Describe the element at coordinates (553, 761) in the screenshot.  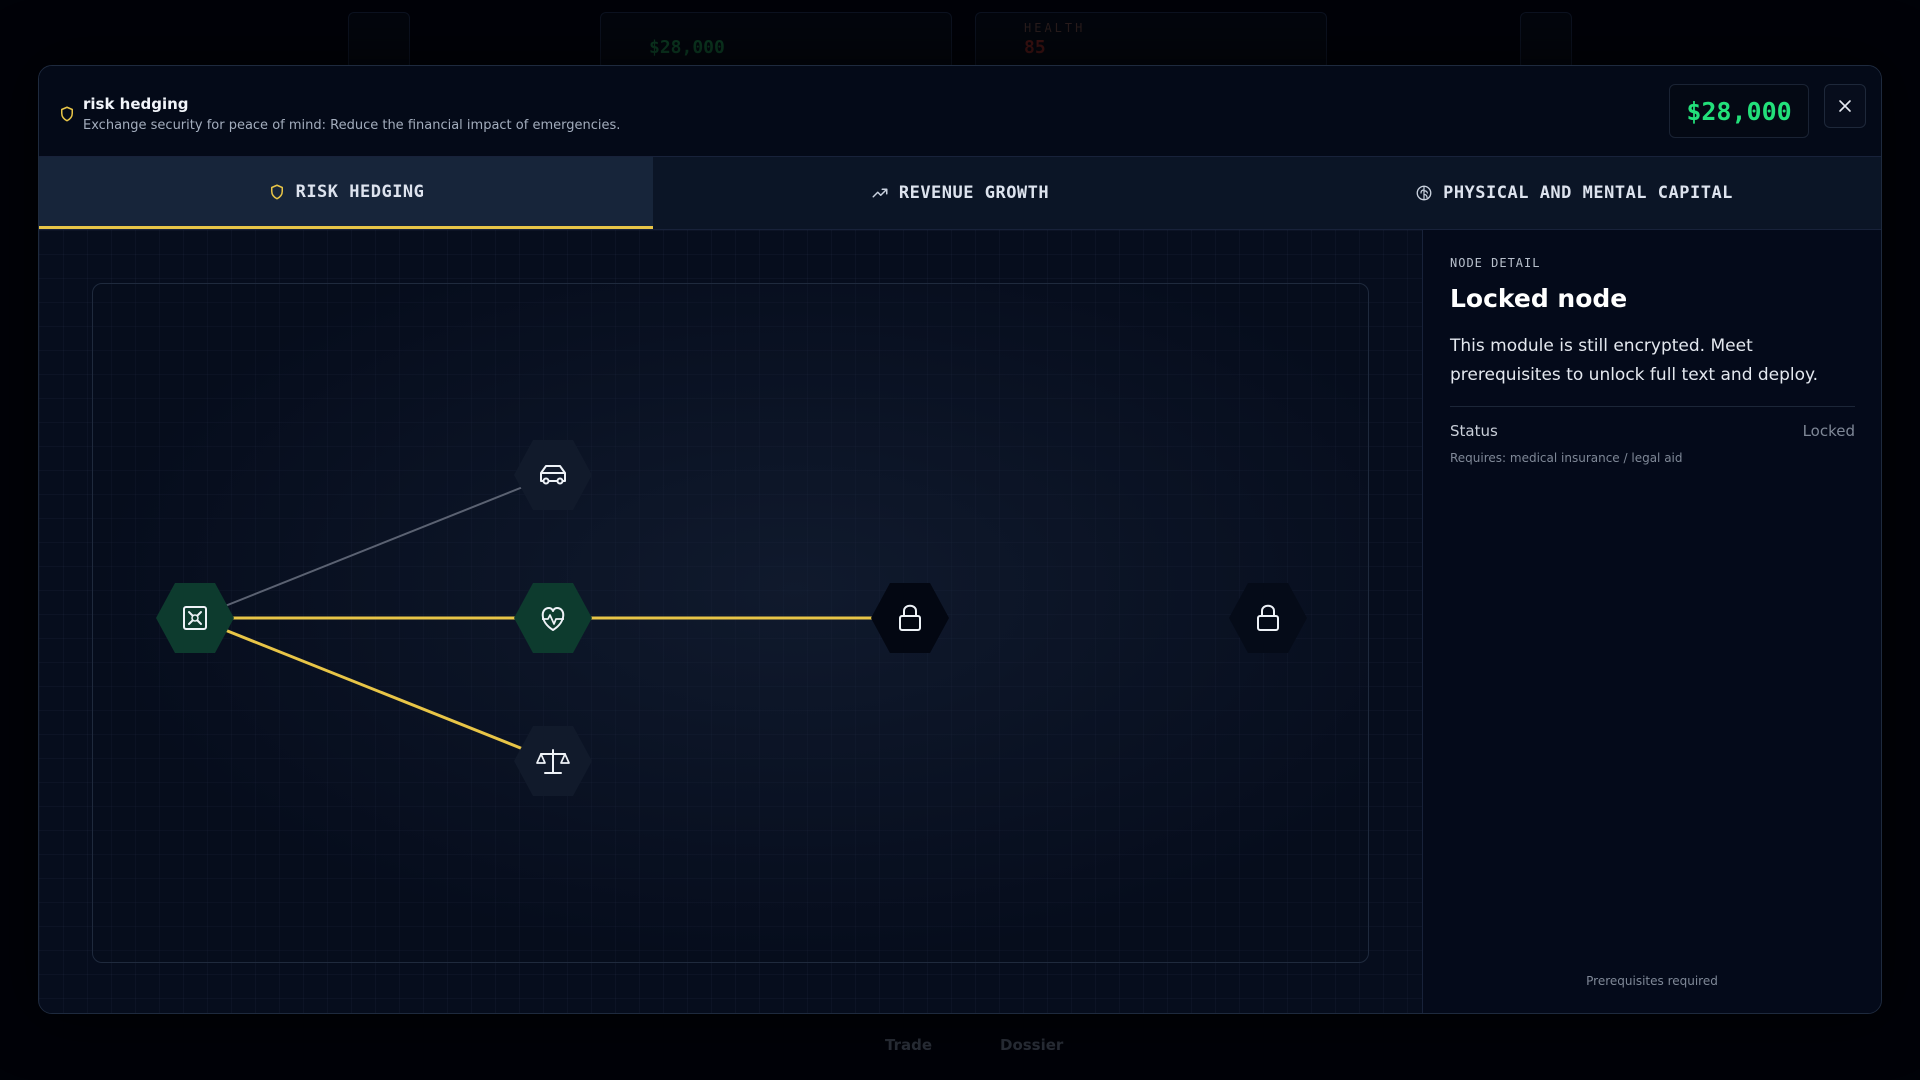
I see `skill-node-legal` at that location.